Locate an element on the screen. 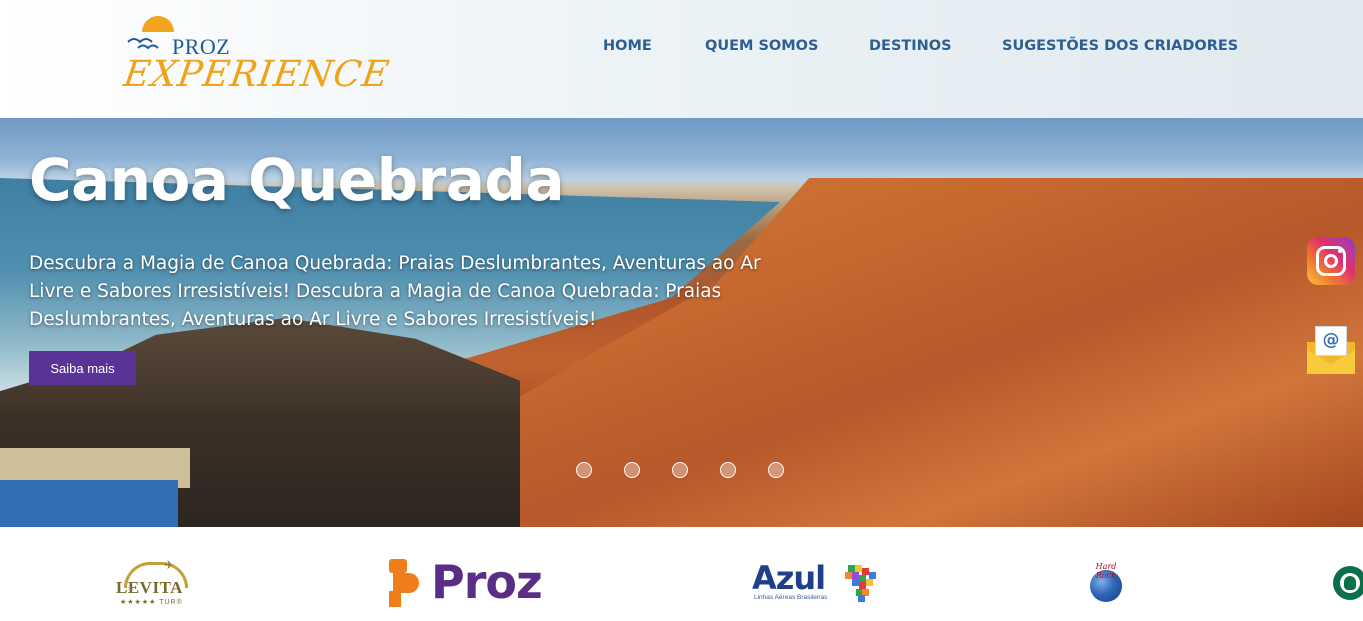  instagram-dot is located at coordinates (1340, 251).